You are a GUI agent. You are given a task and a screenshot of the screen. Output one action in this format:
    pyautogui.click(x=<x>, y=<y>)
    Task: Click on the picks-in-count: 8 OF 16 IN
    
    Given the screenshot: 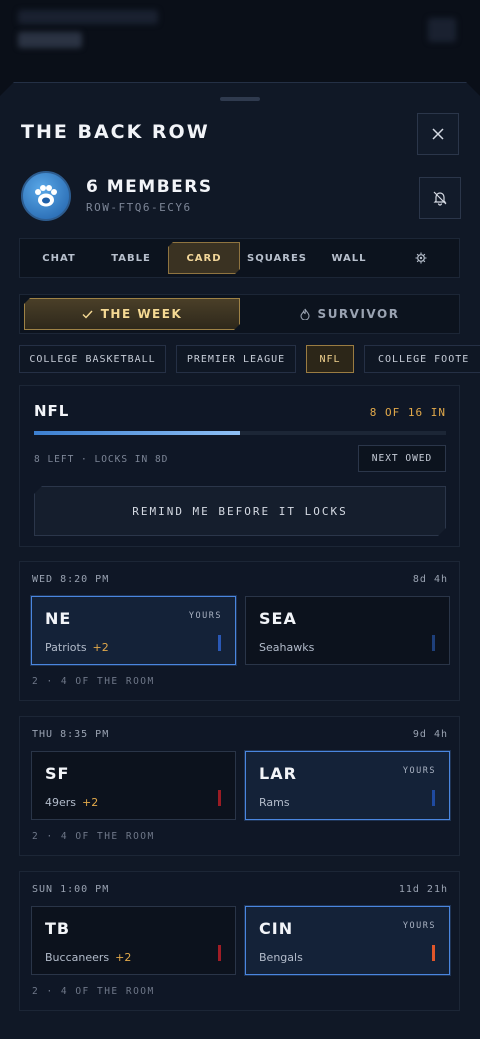 What is the action you would take?
    pyautogui.click(x=407, y=412)
    